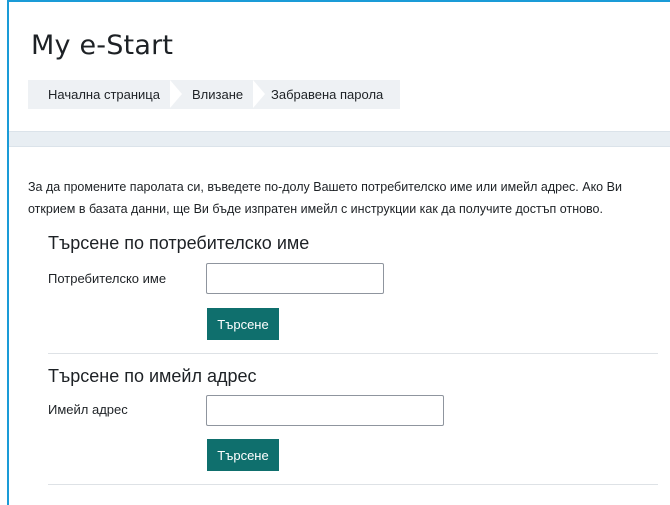 The image size is (670, 505). What do you see at coordinates (107, 278) in the screenshot?
I see `username-label: Потребителско име` at bounding box center [107, 278].